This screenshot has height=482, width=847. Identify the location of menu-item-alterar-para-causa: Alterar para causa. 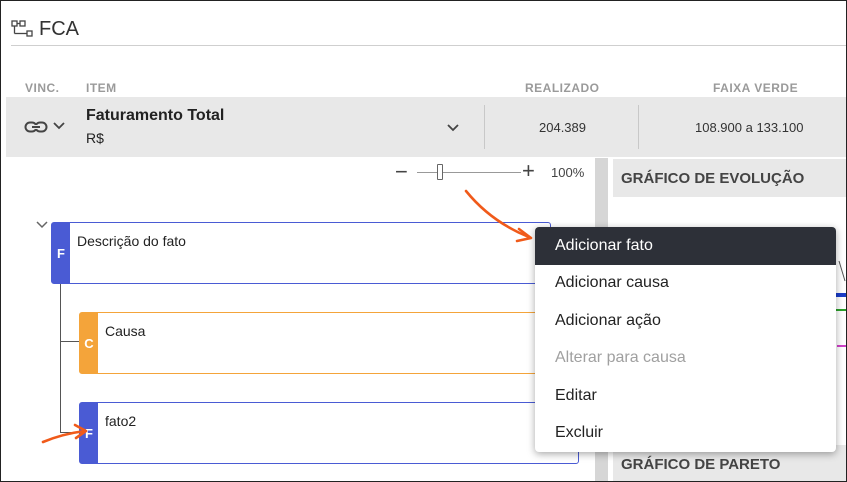
(620, 358).